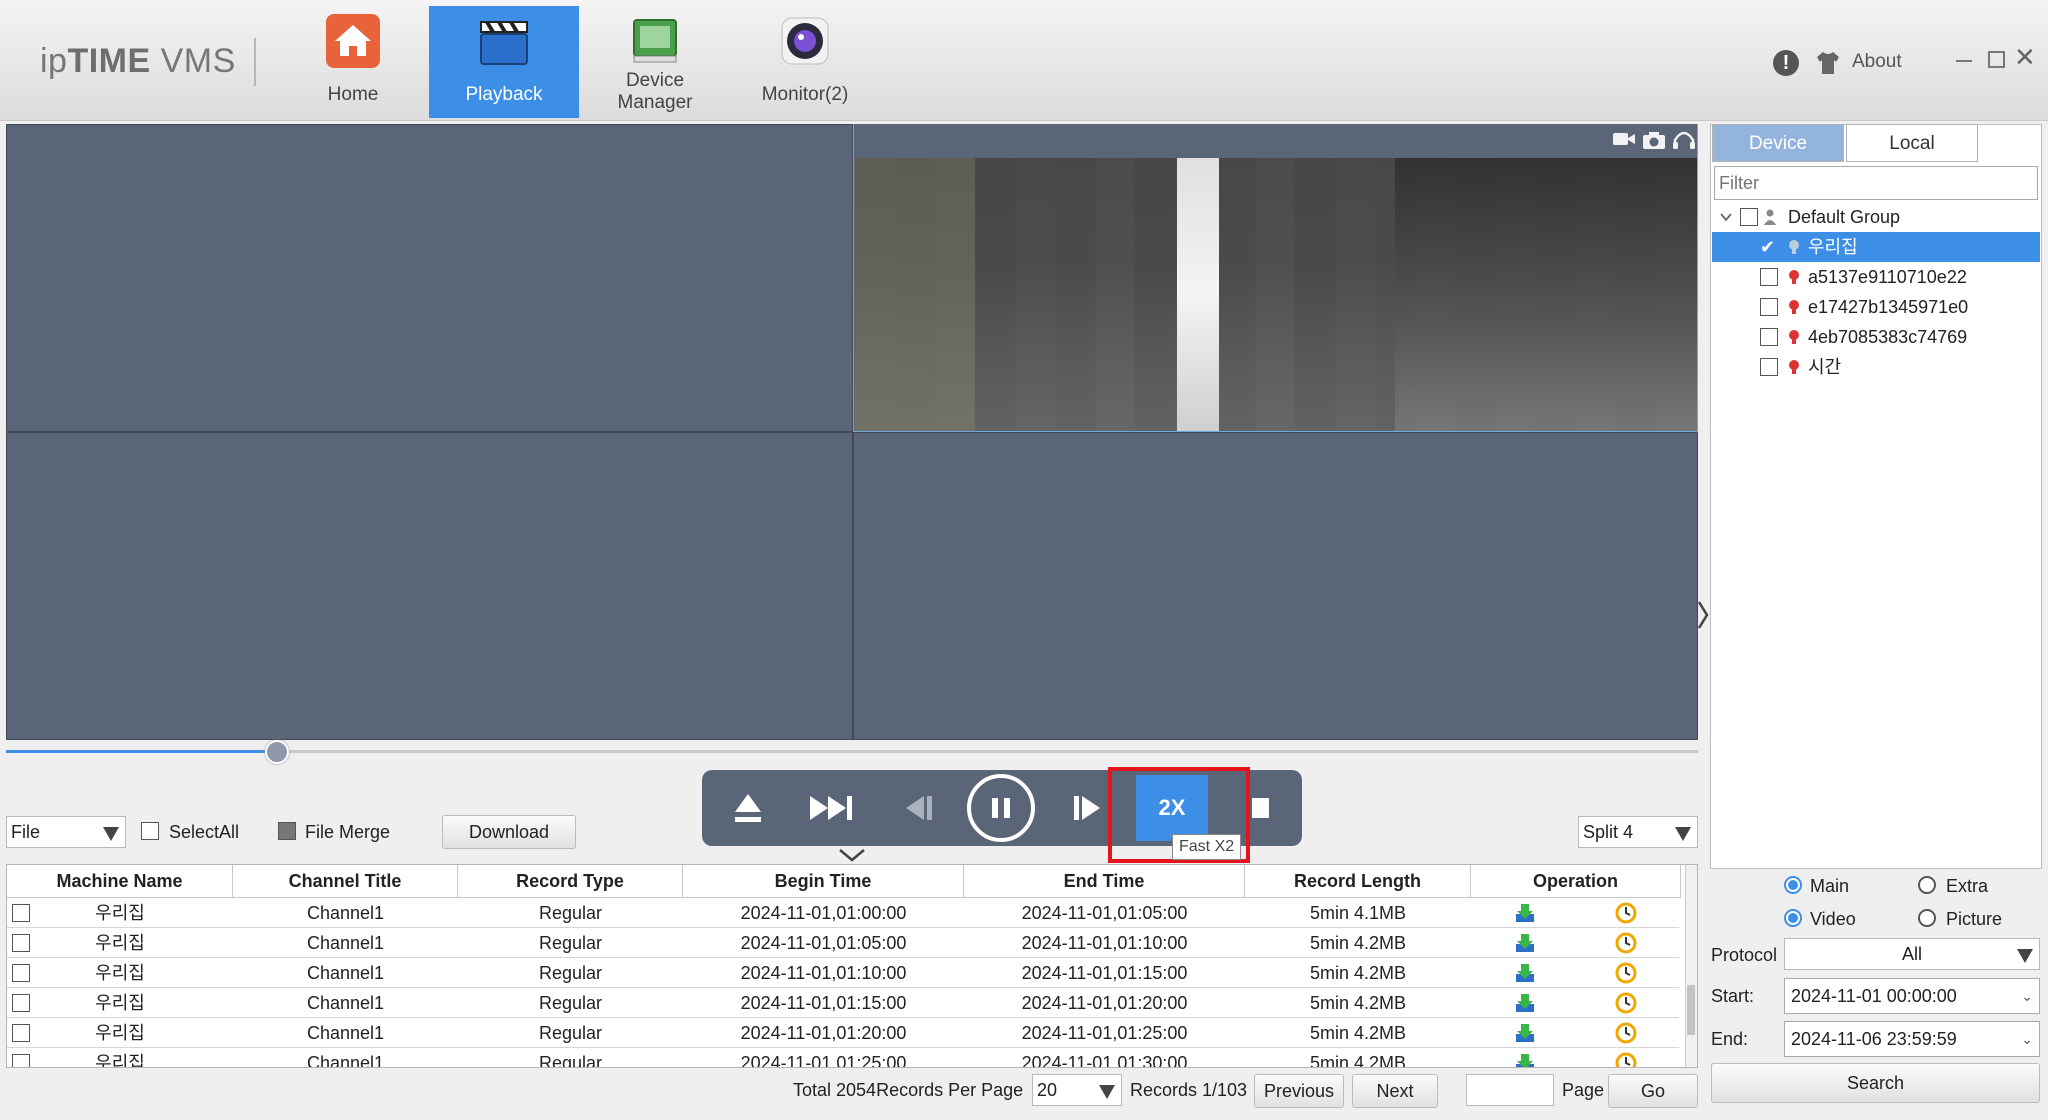 The image size is (2048, 1120). Describe the element at coordinates (1996, 59) in the screenshot. I see `maximize-button` at that location.